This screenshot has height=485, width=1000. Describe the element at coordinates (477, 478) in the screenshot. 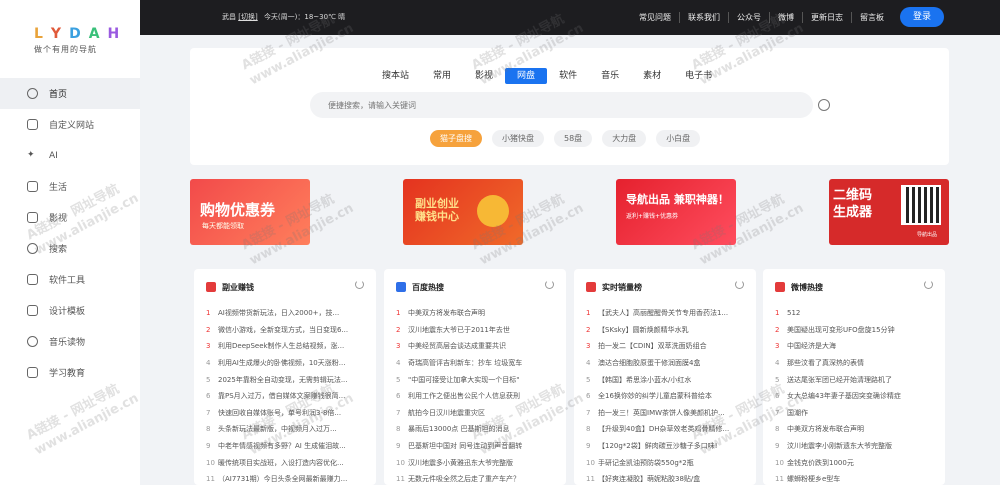

I see `list-item: 11 无数元件吸全然之后走了重产车产？` at that location.